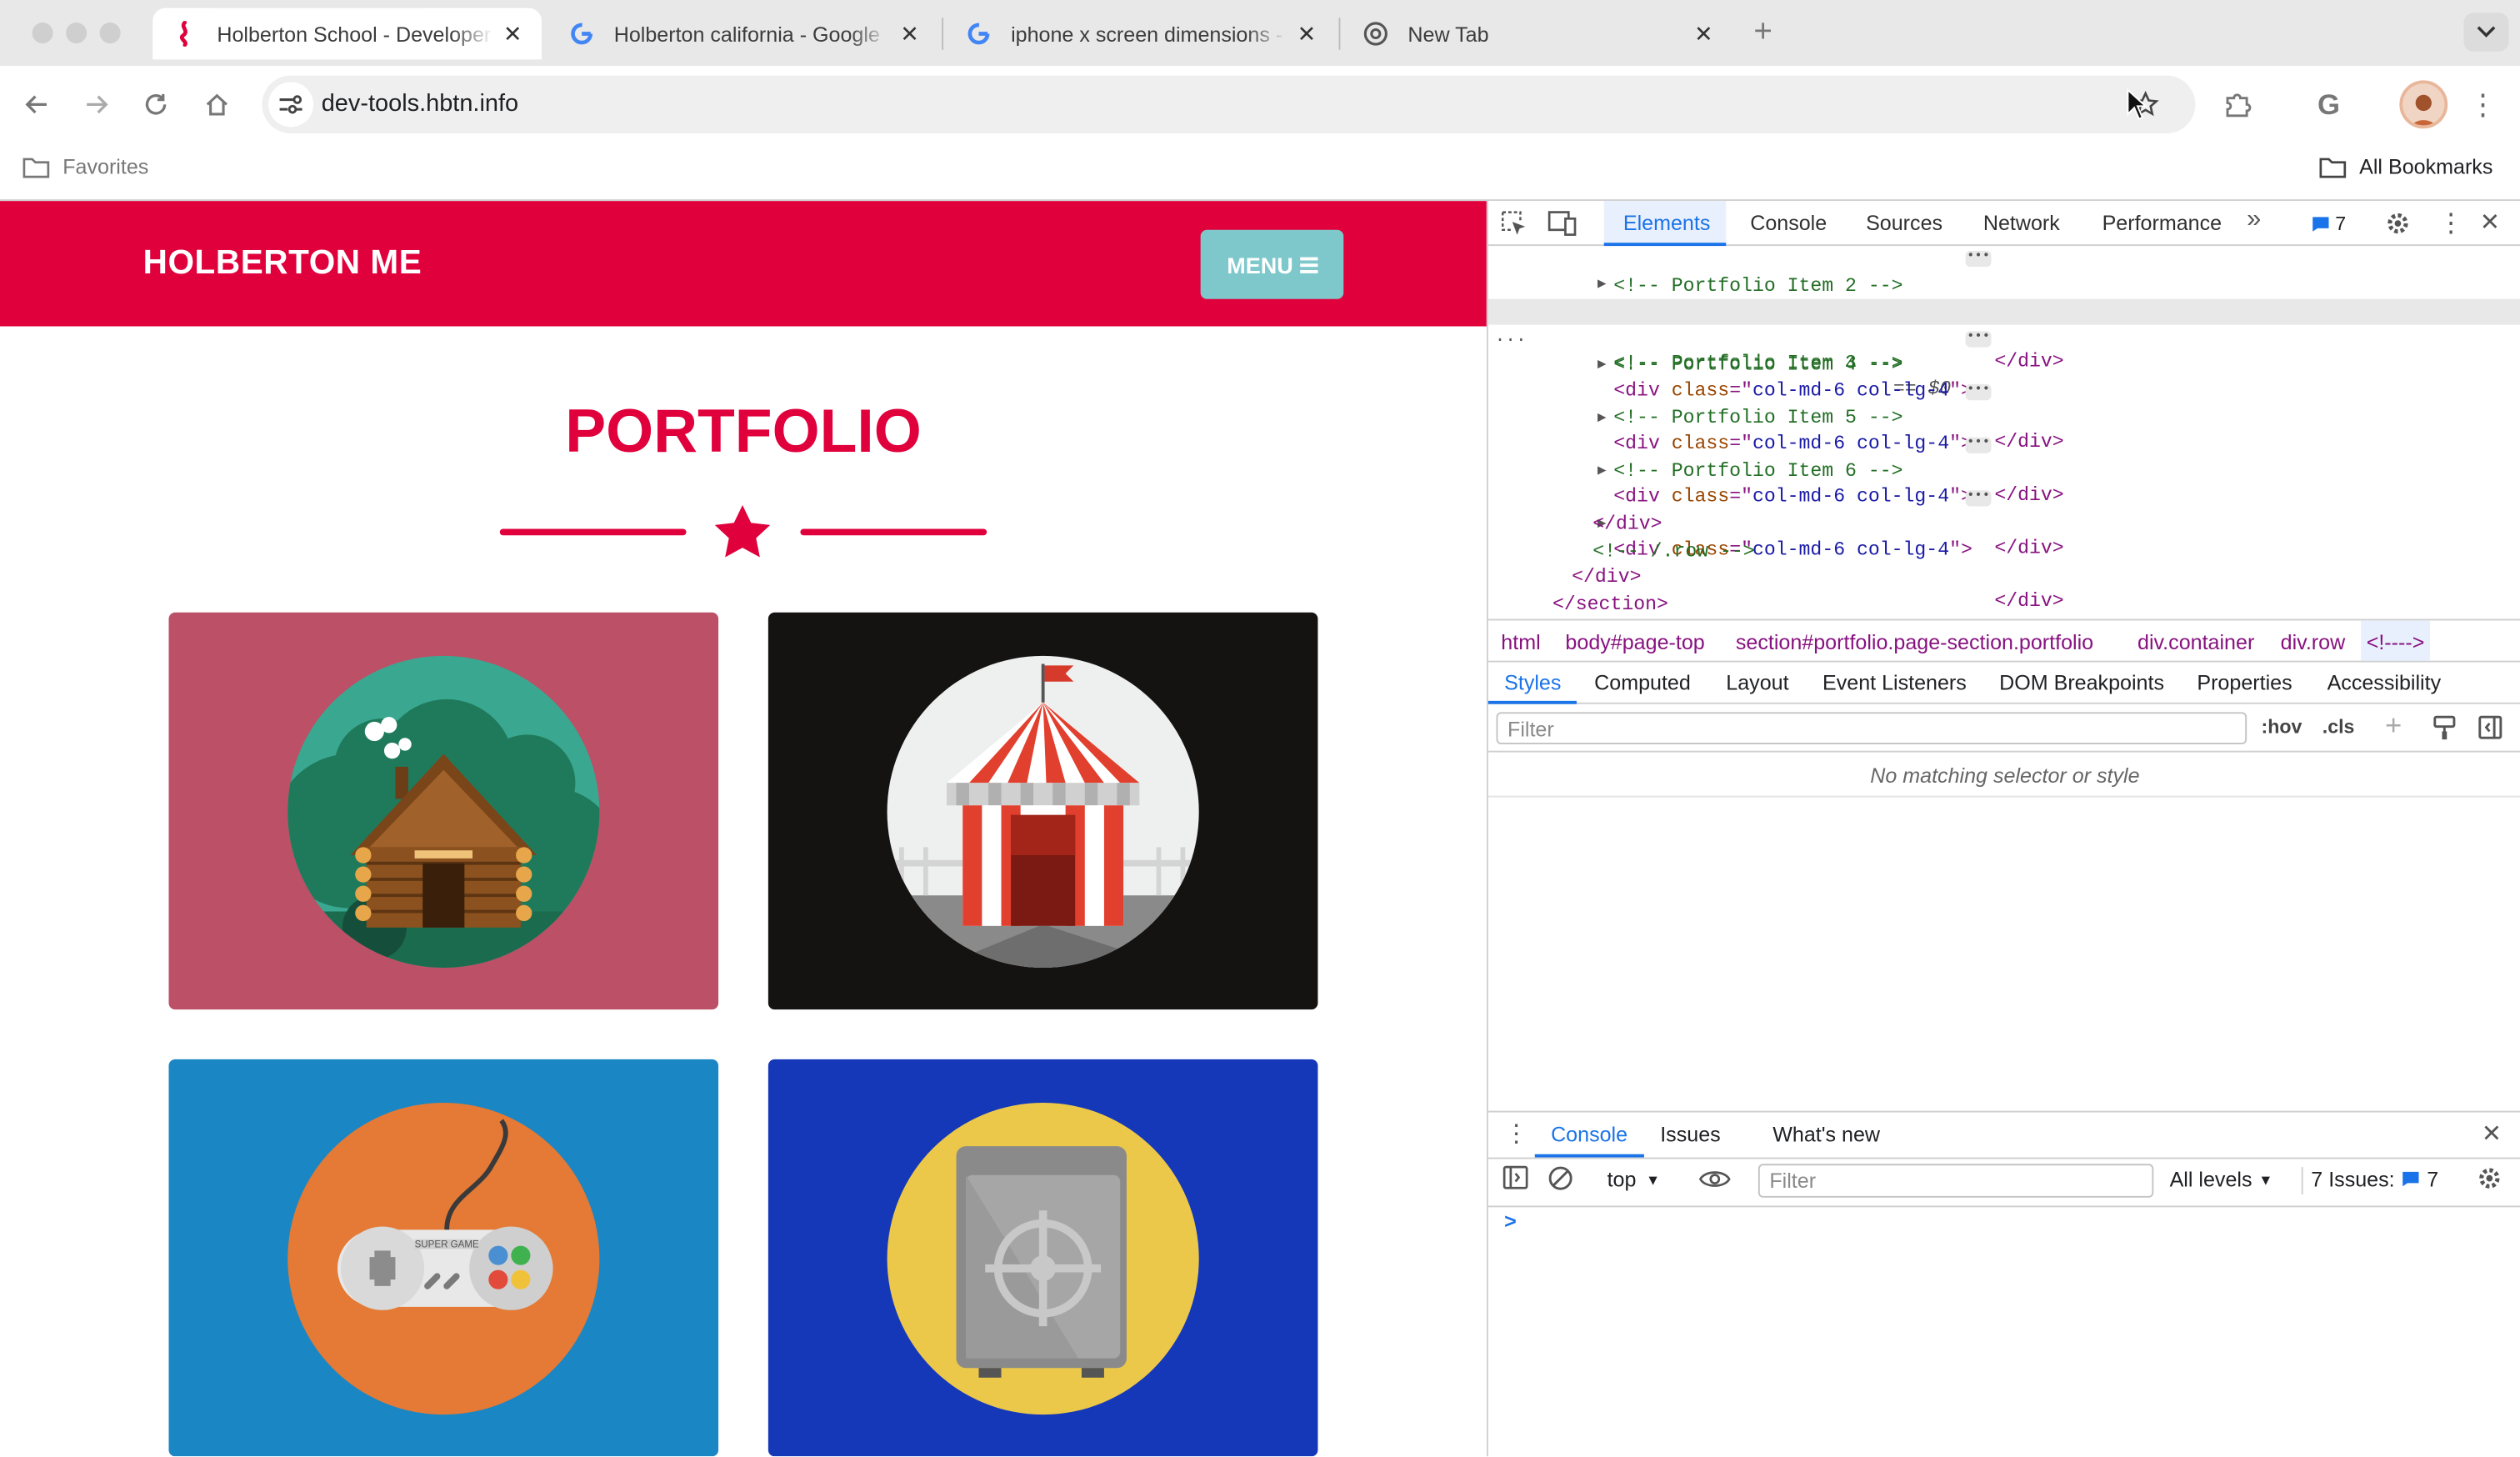  What do you see at coordinates (2374, 1179) in the screenshot?
I see `console-issues-counter: 7 Issues: 7` at bounding box center [2374, 1179].